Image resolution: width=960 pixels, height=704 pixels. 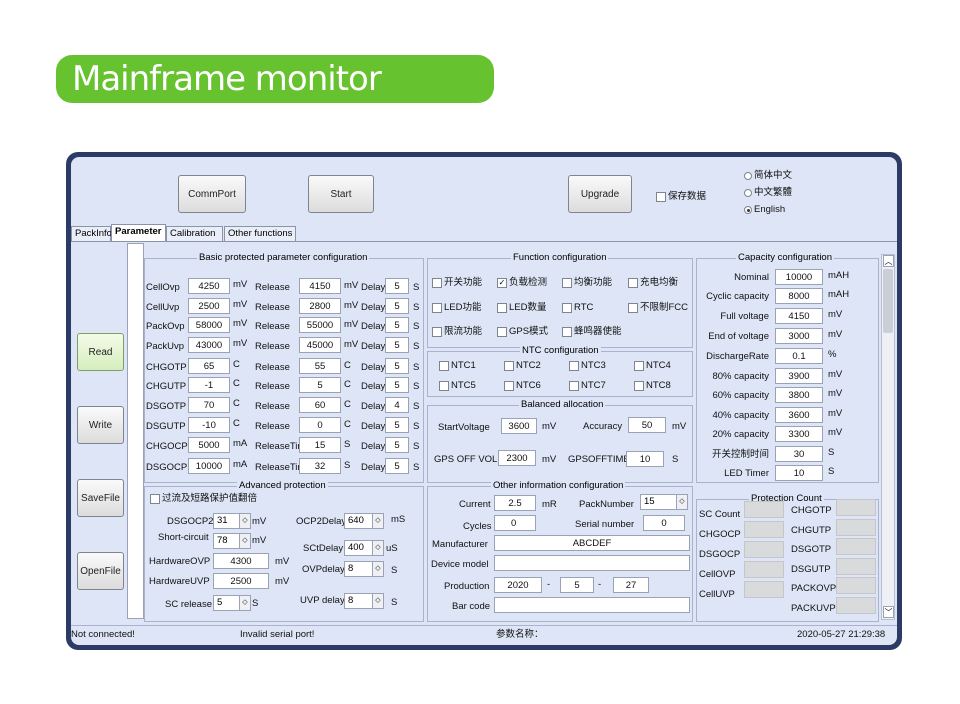 What do you see at coordinates (260, 233) in the screenshot?
I see `tab-other-functions: Other functions` at bounding box center [260, 233].